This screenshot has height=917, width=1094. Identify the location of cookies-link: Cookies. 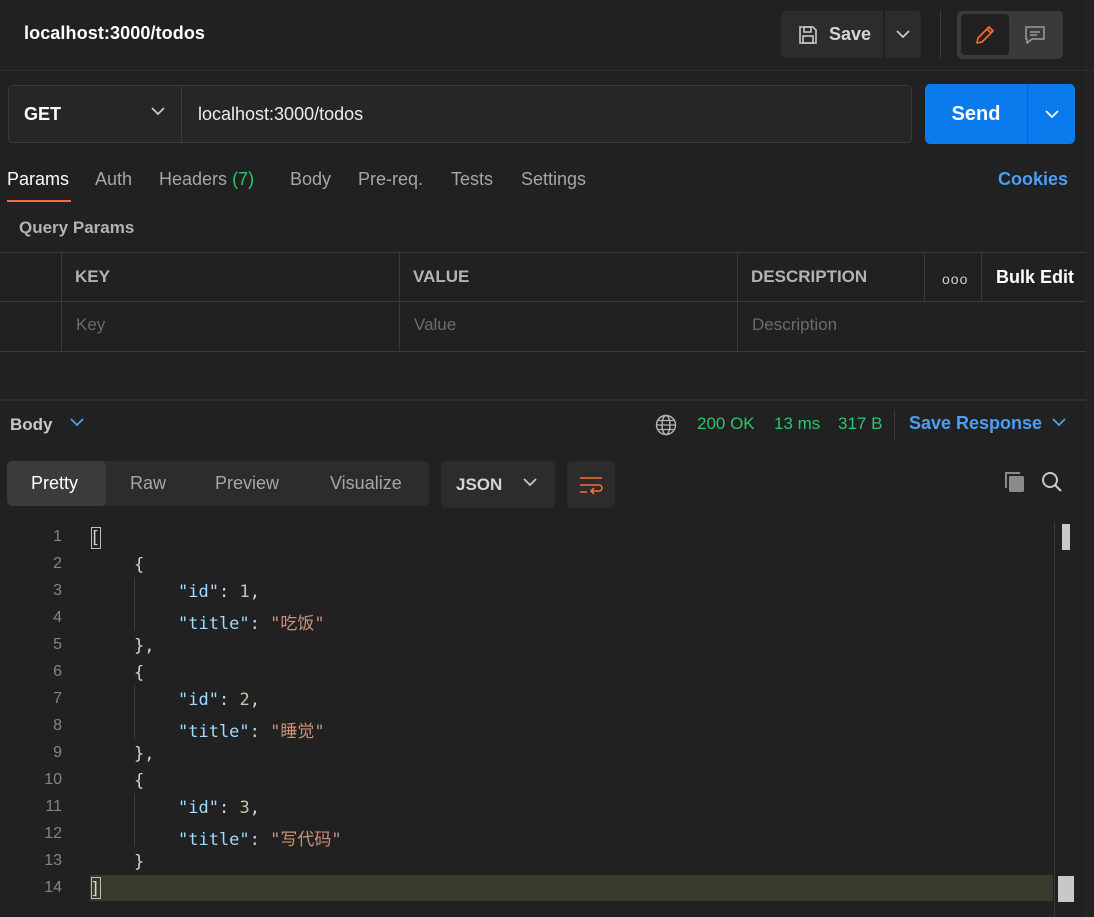
(1033, 179).